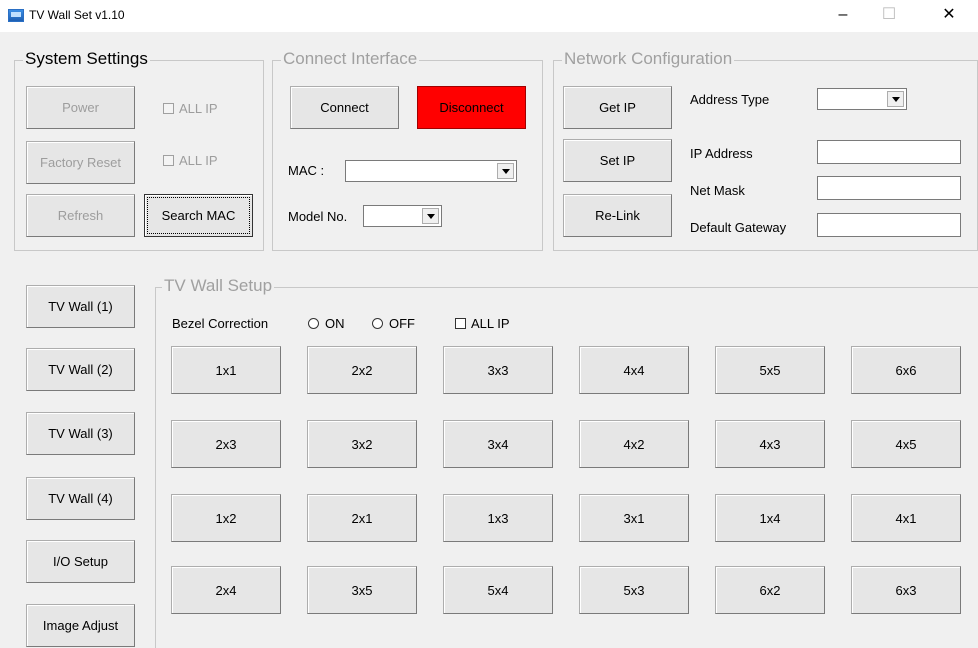  Describe the element at coordinates (80, 107) in the screenshot. I see `power-button: Power` at that location.